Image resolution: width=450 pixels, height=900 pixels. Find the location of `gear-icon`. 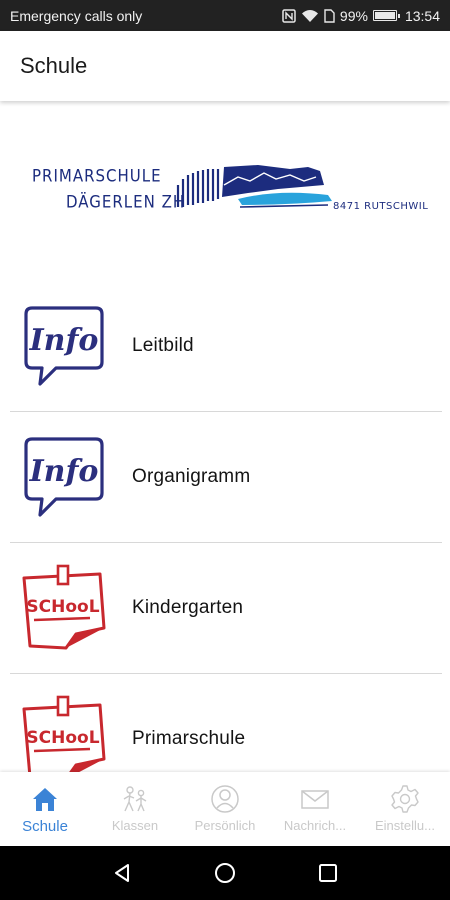

gear-icon is located at coordinates (405, 799).